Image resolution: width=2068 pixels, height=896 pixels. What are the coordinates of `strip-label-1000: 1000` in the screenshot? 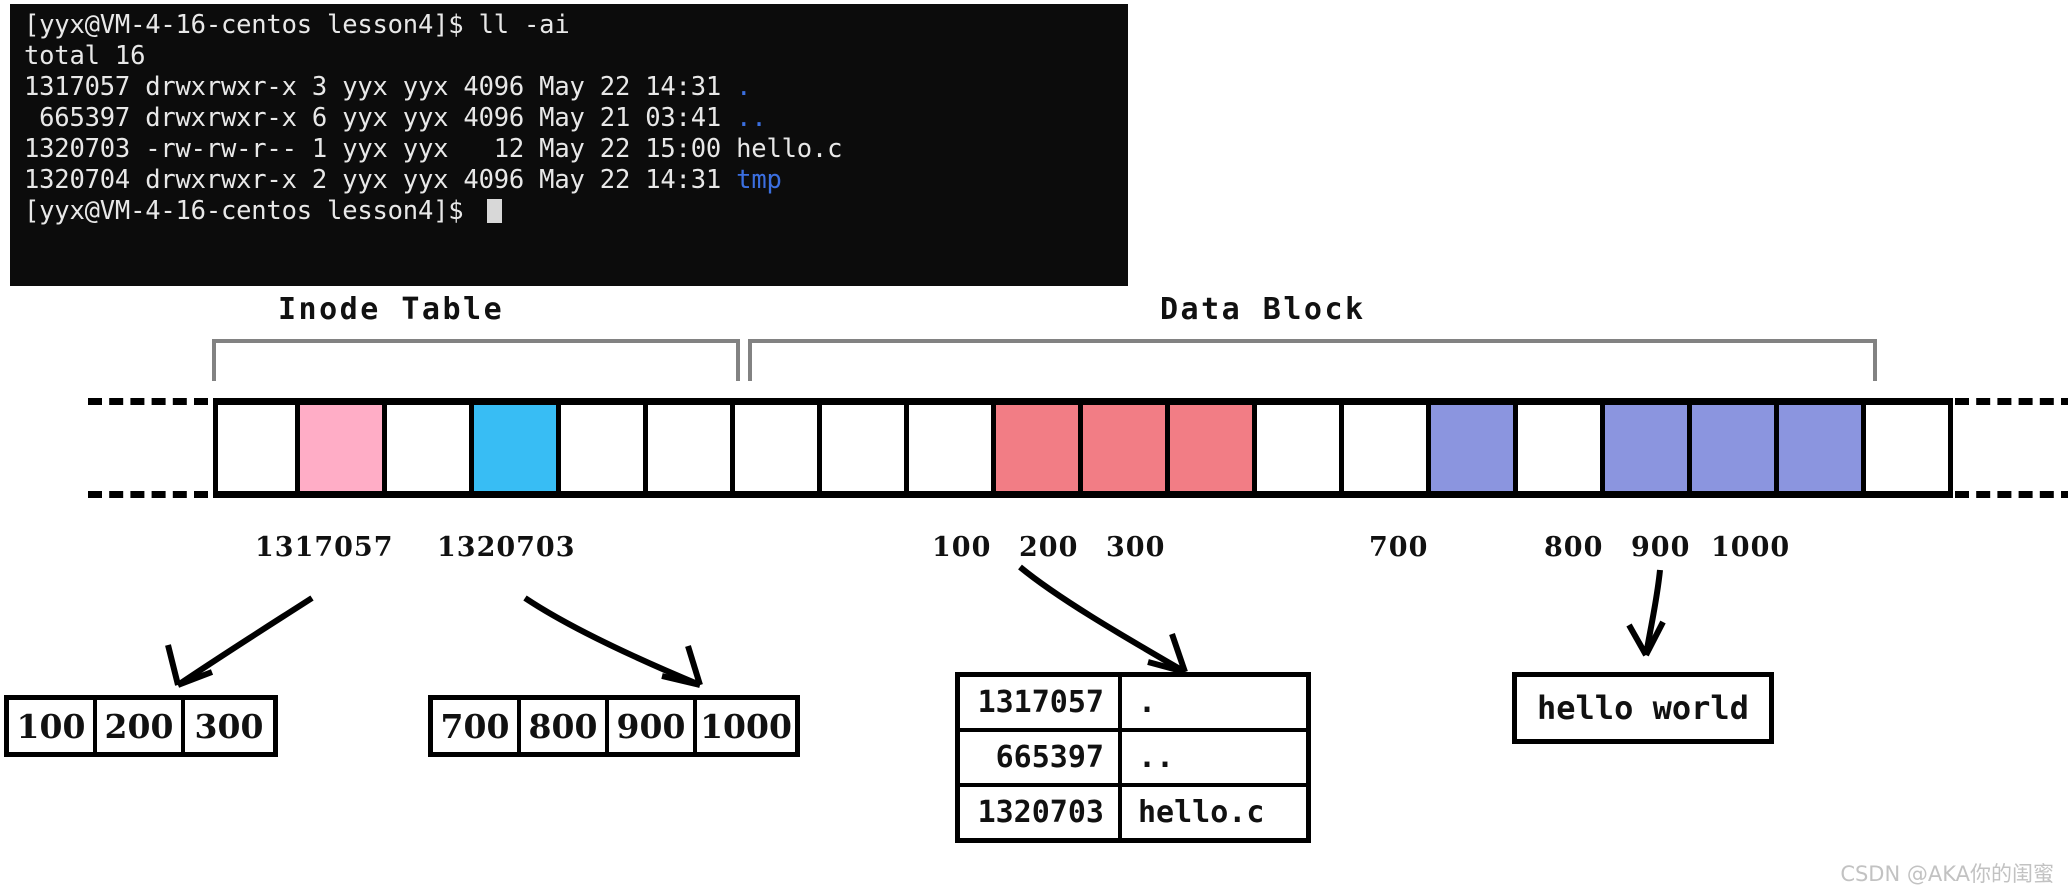 It's located at (1751, 547).